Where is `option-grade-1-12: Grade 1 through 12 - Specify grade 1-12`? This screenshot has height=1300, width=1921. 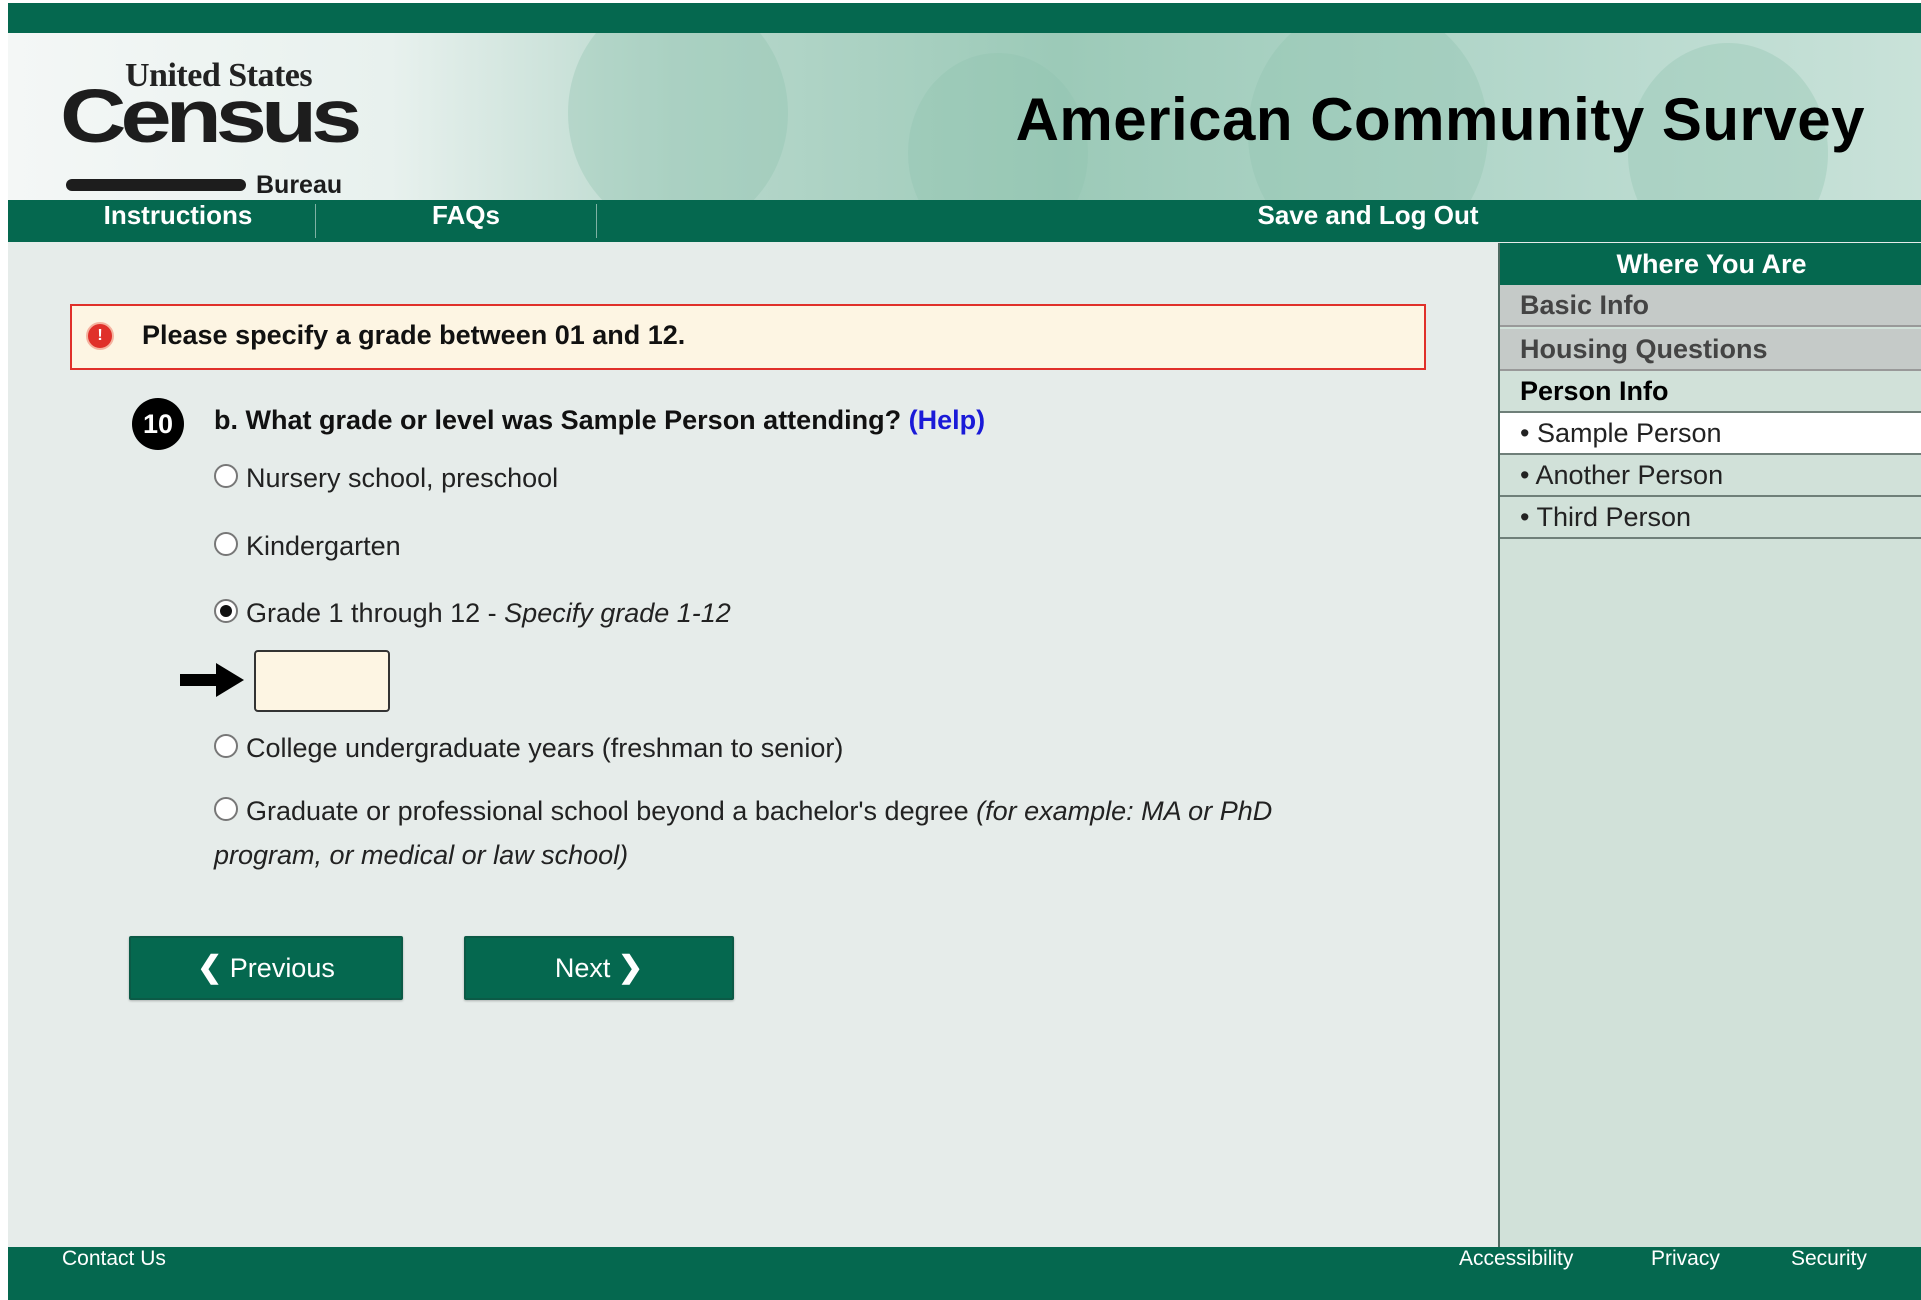
option-grade-1-12: Grade 1 through 12 - Specify grade 1-12 is located at coordinates (472, 613).